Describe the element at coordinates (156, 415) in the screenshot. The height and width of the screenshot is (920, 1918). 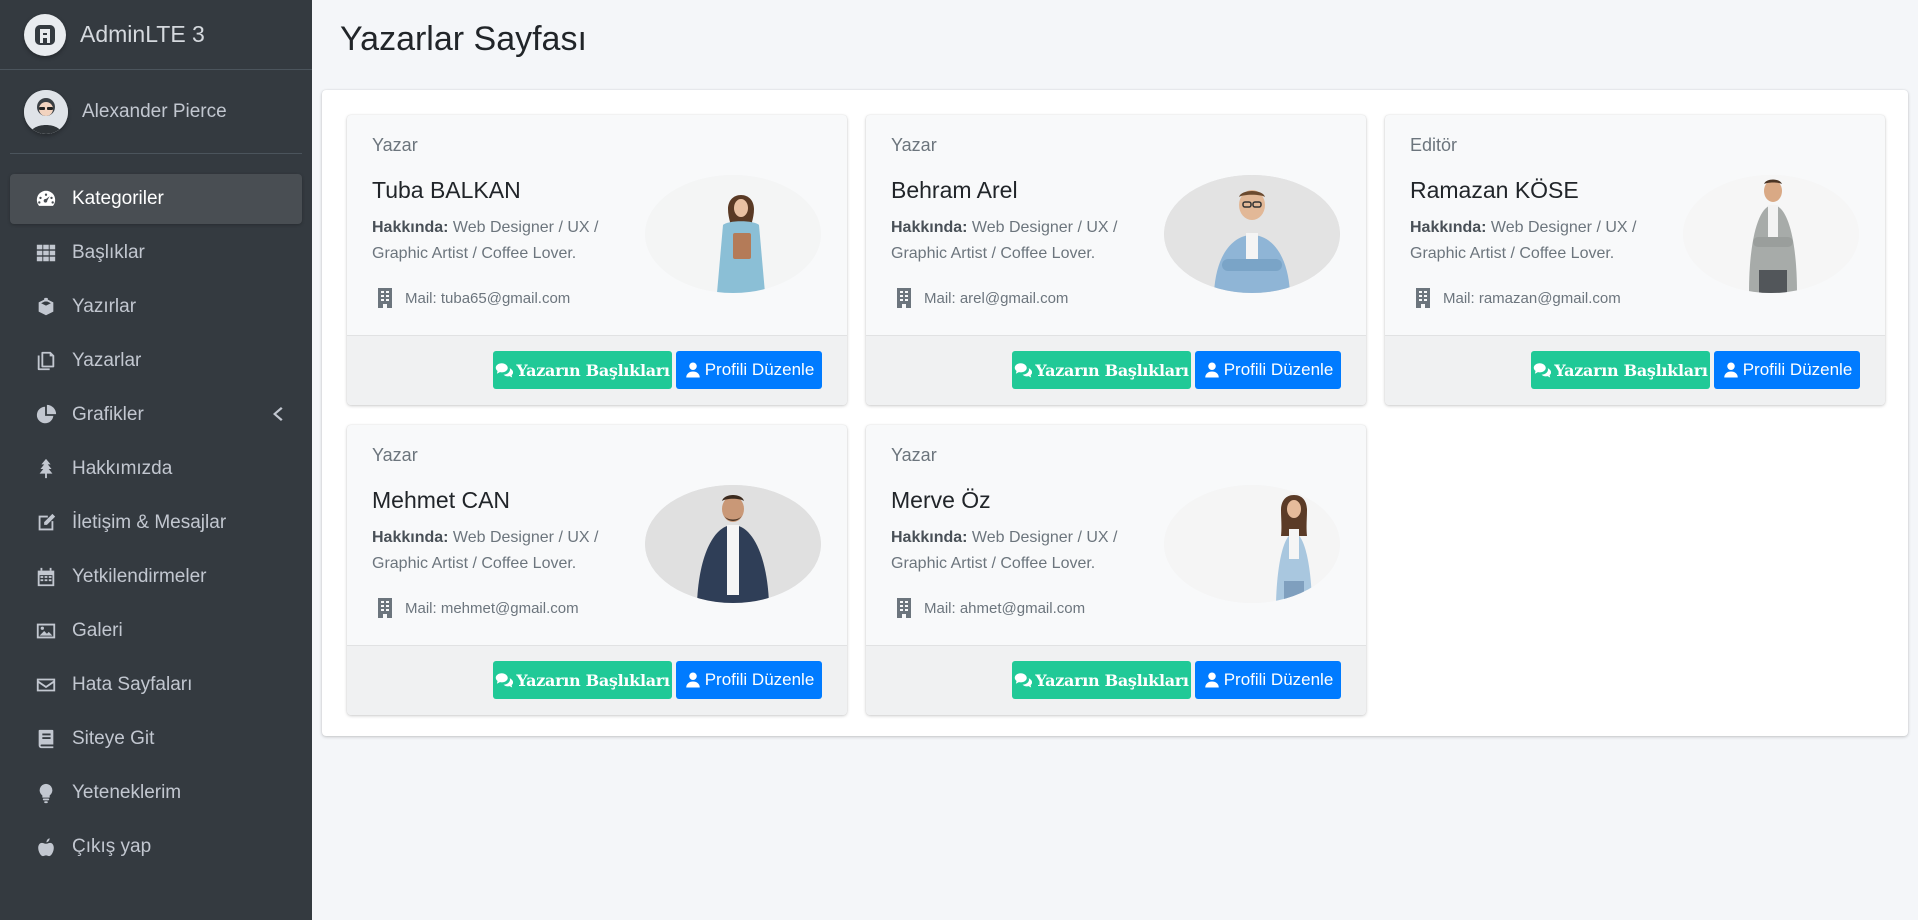
I see `sidebar-item-grafikler: Grafikler` at that location.